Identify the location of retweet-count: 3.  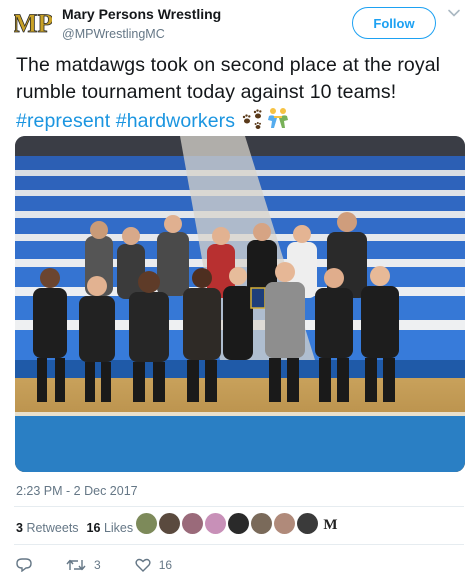
(97, 565).